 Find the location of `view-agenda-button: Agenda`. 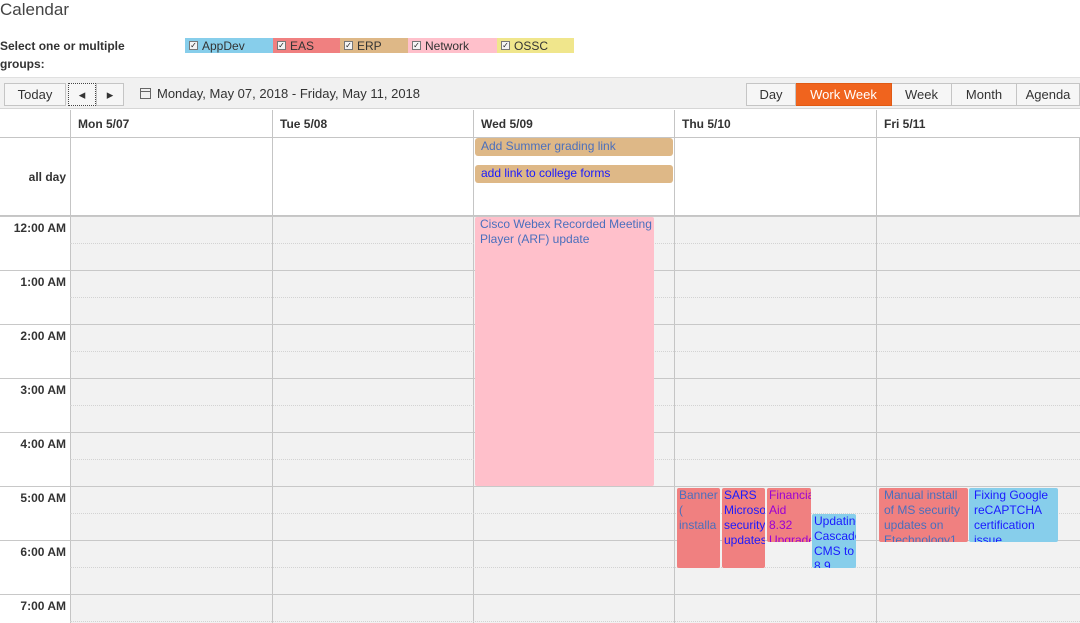

view-agenda-button: Agenda is located at coordinates (1048, 94).